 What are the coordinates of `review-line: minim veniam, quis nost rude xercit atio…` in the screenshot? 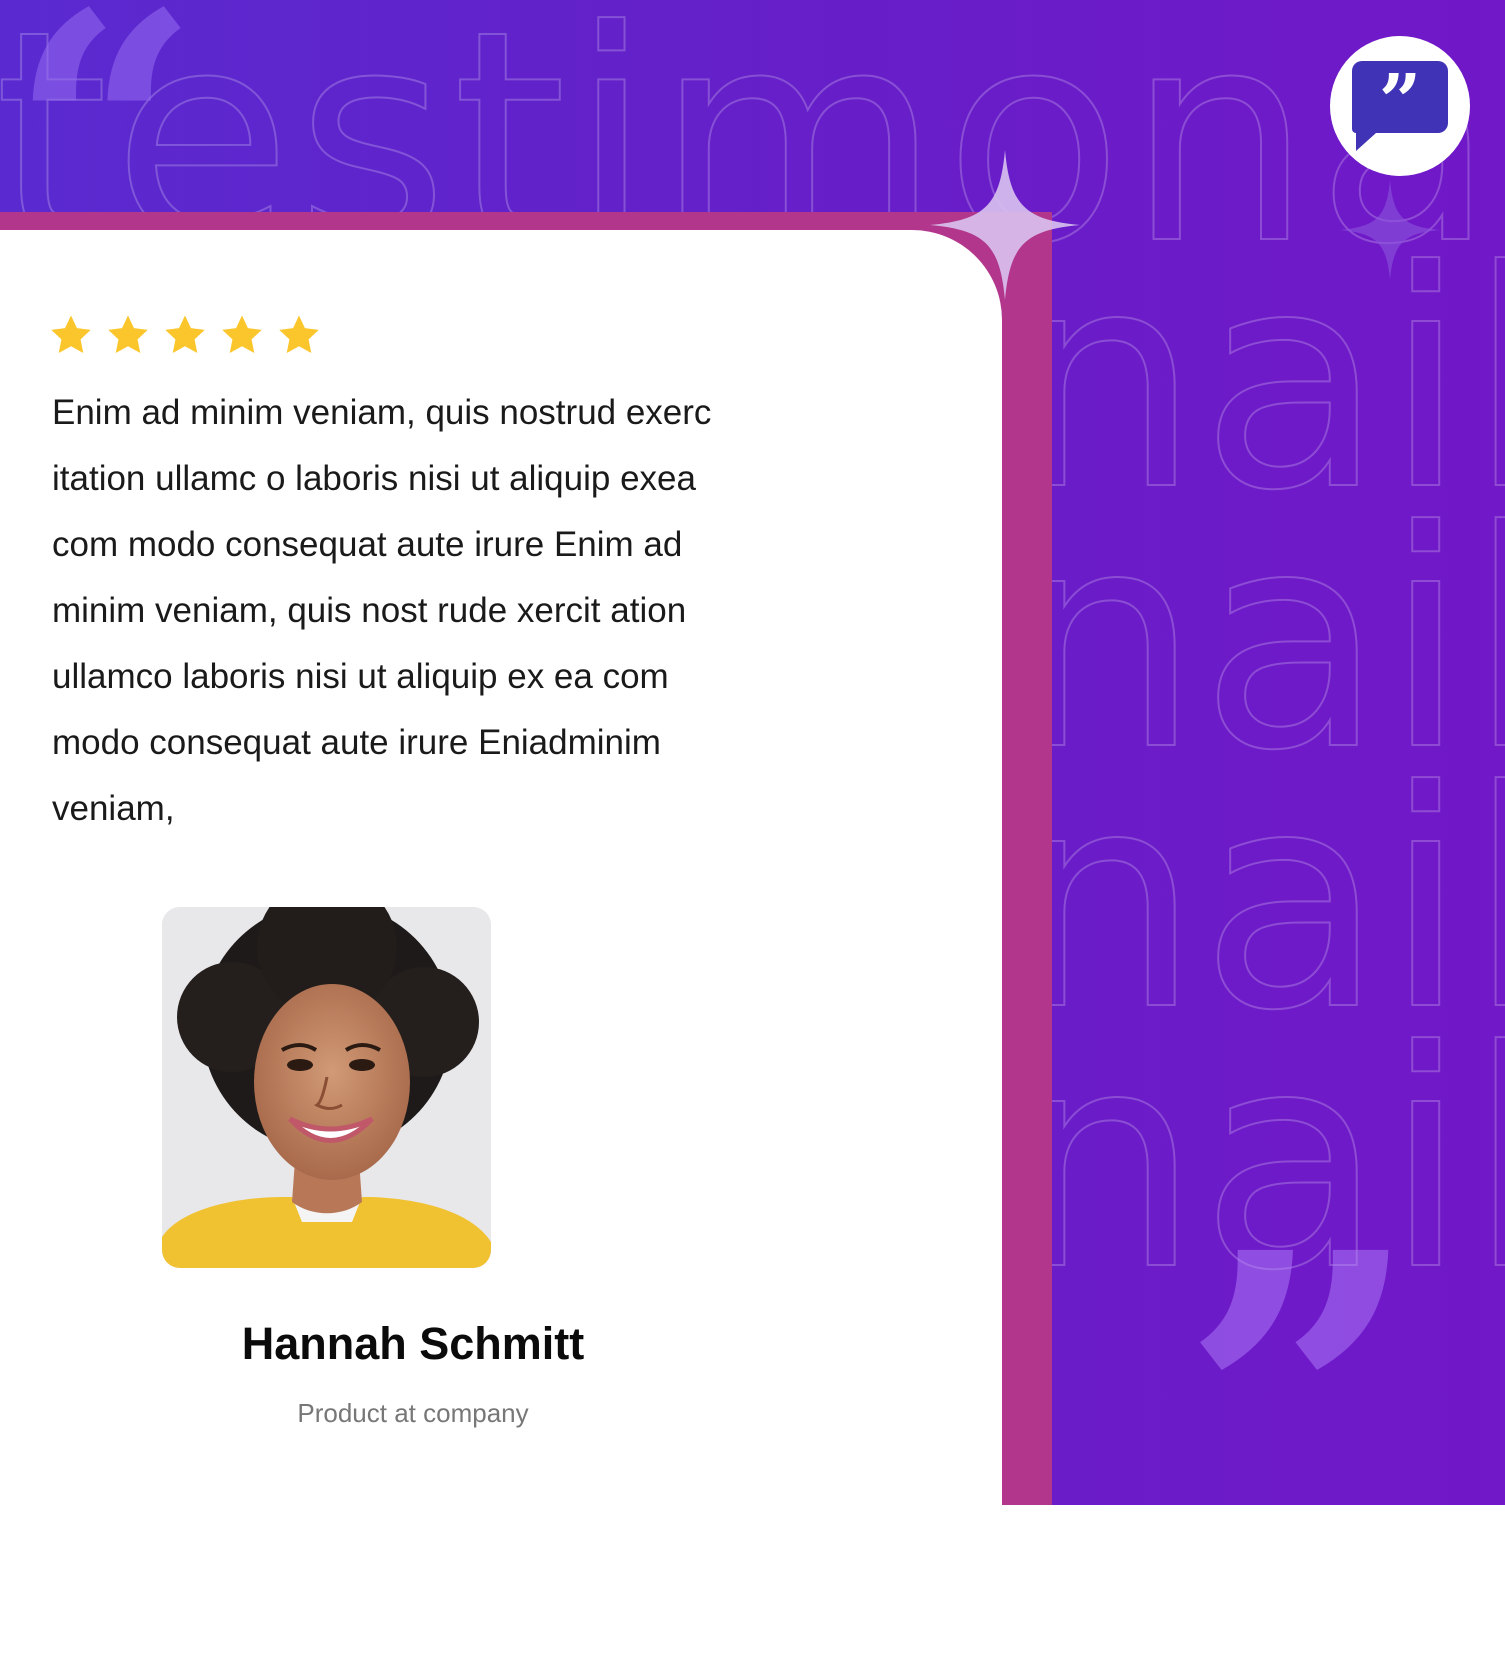 It's located at (369, 610).